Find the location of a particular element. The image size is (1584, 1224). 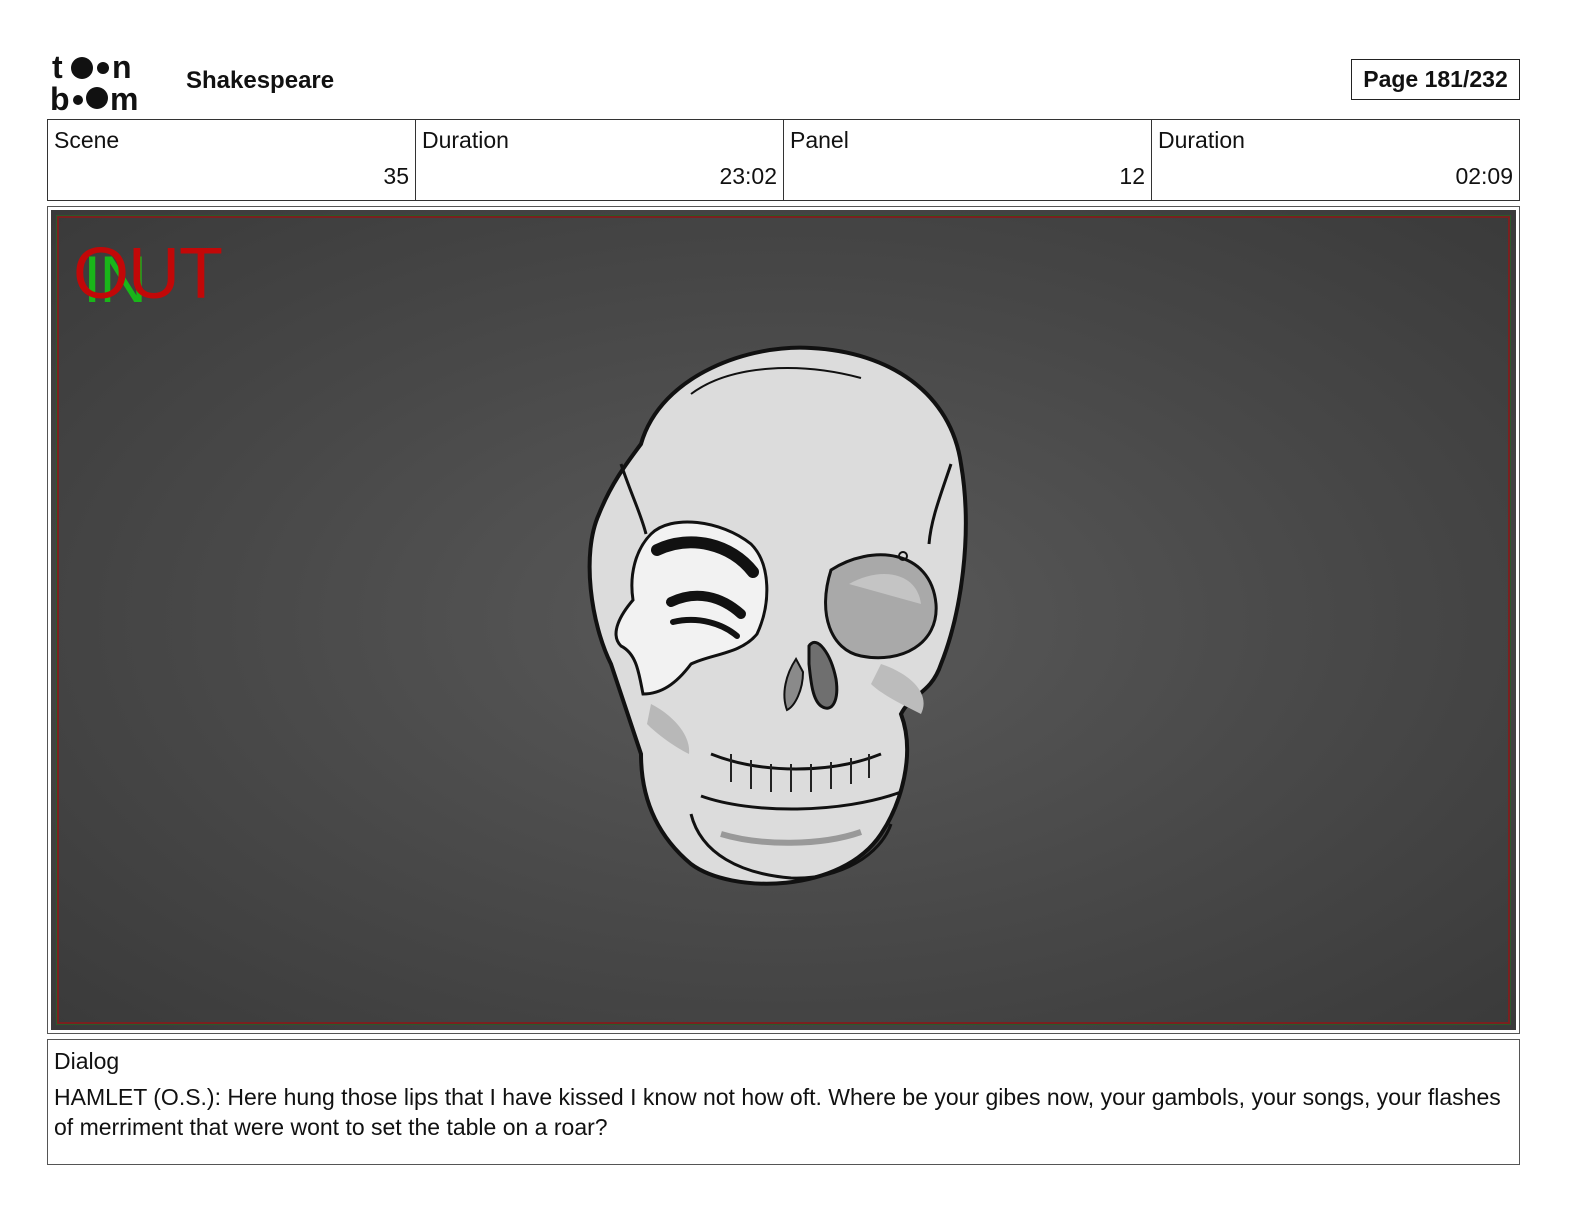

svg-text: m is located at coordinates (124, 96).